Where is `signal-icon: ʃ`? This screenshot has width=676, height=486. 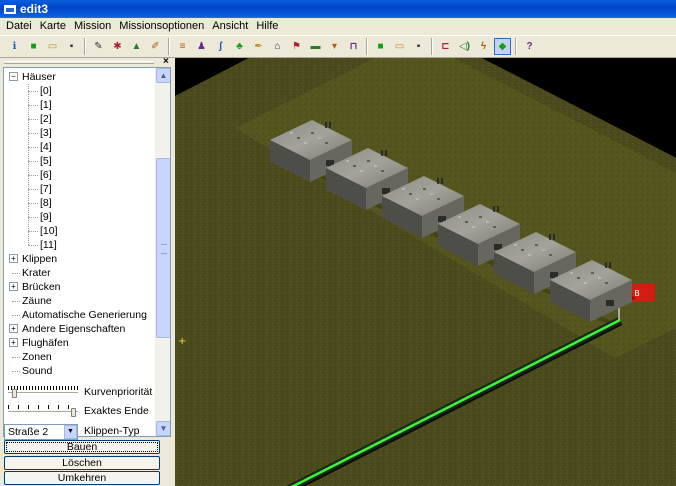 signal-icon: ʃ is located at coordinates (220, 46).